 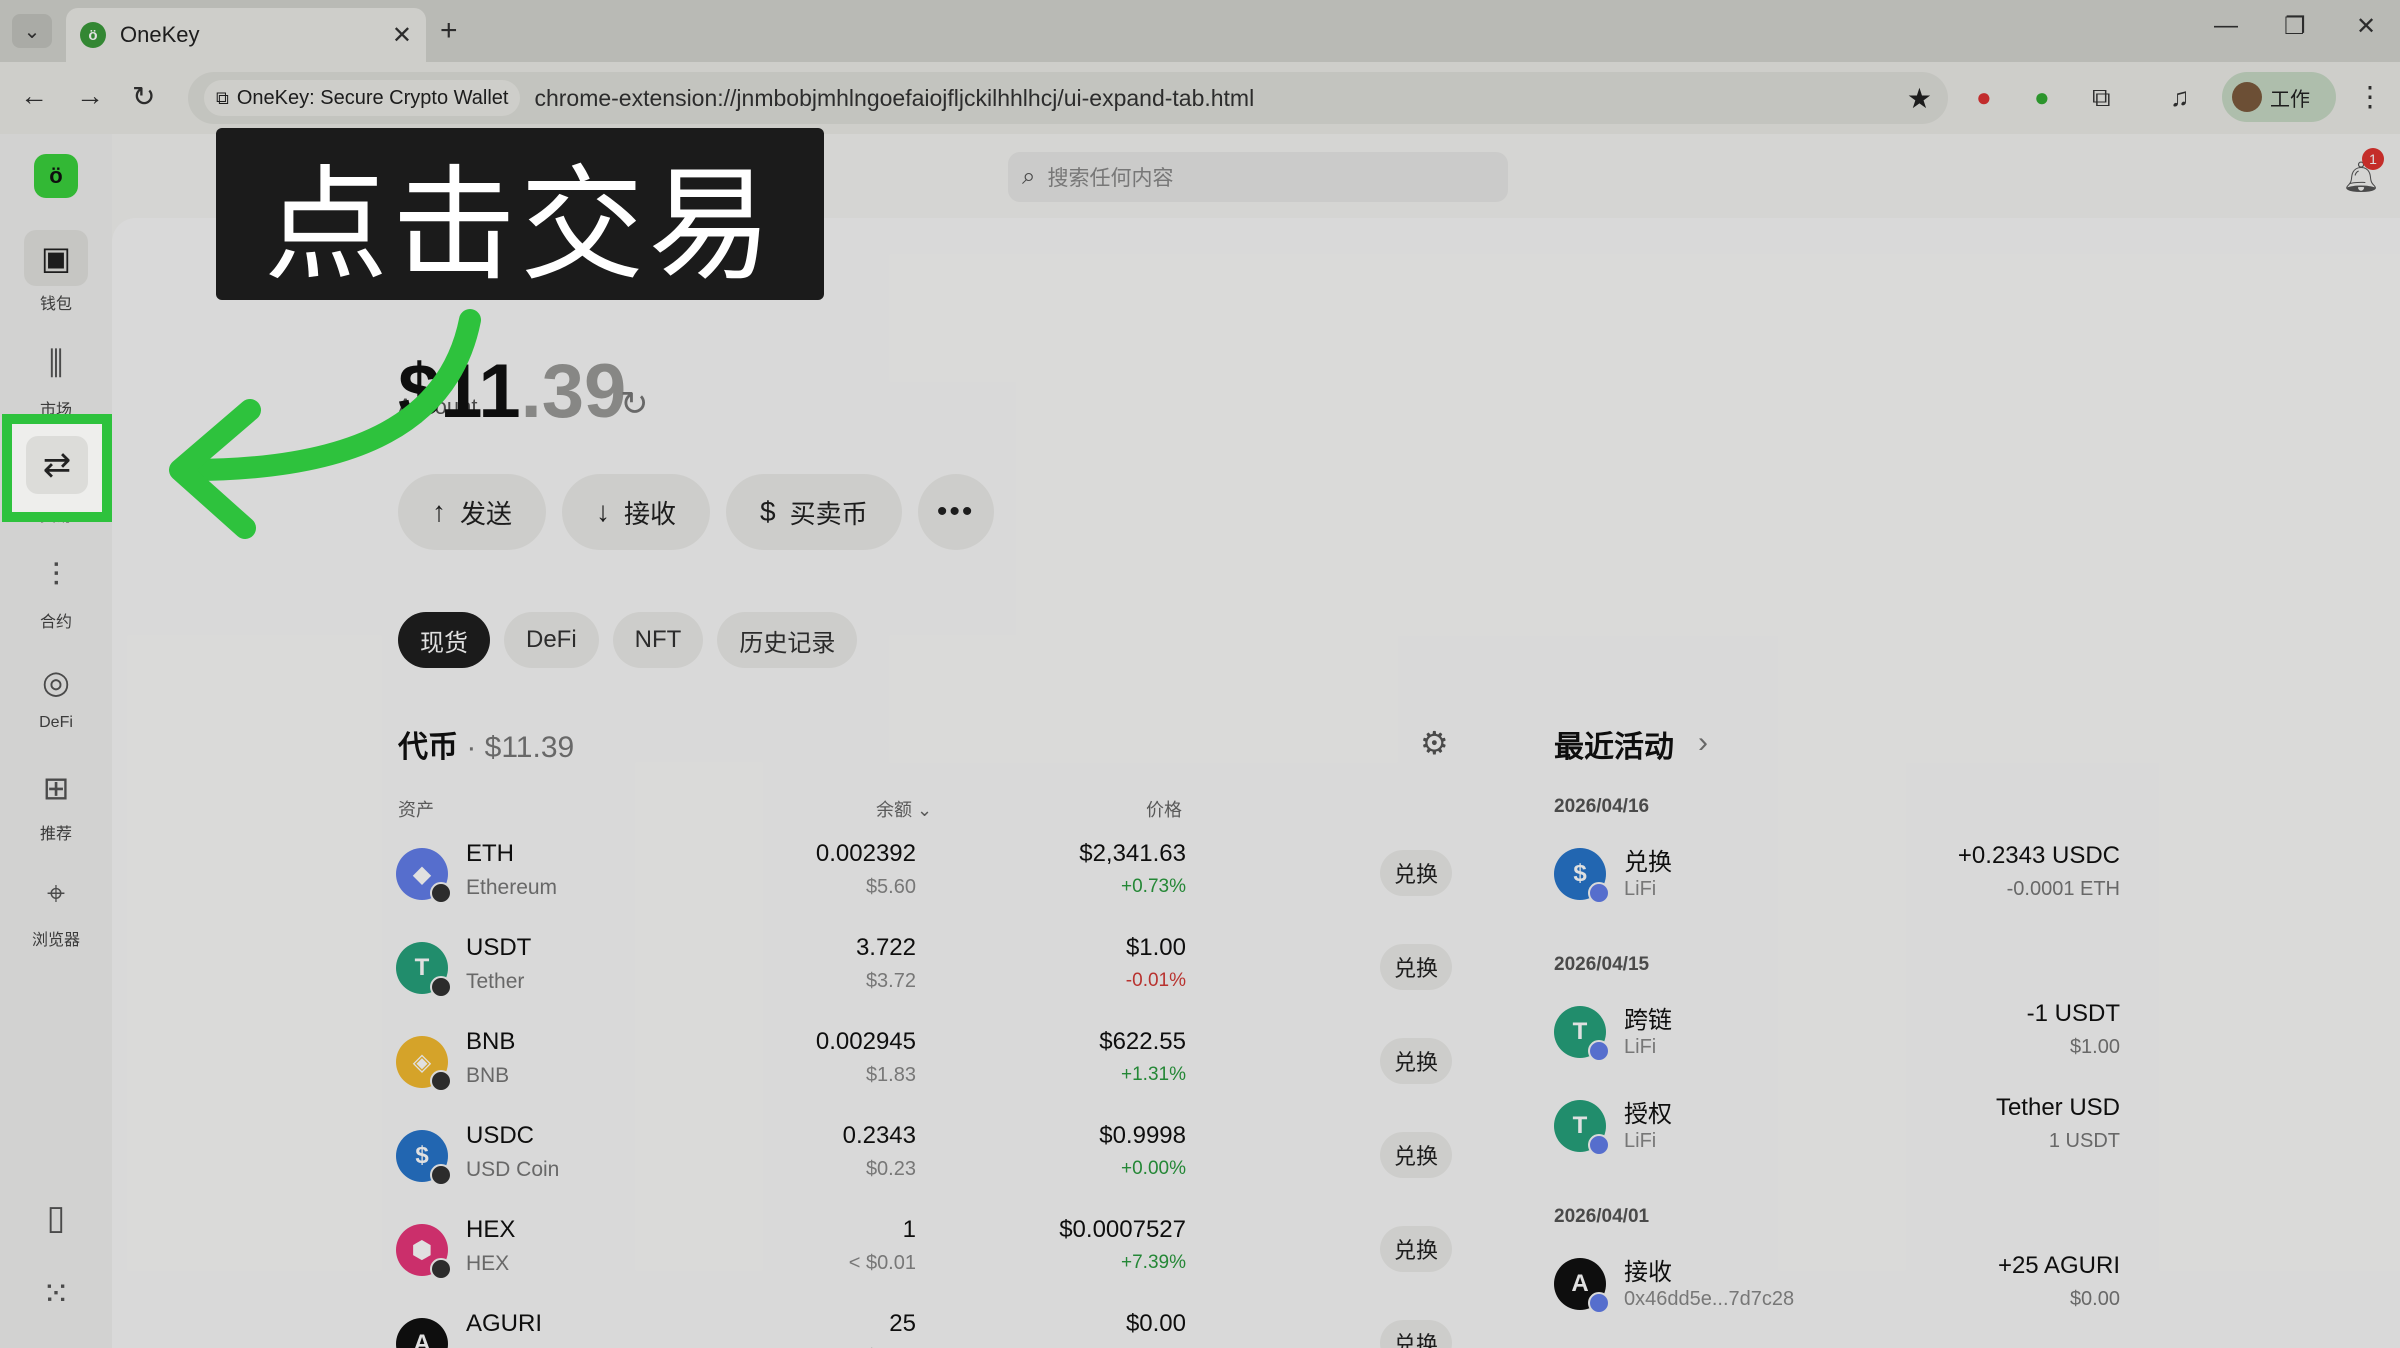 I want to click on token-logo-icon: $, so click(x=424, y=1158).